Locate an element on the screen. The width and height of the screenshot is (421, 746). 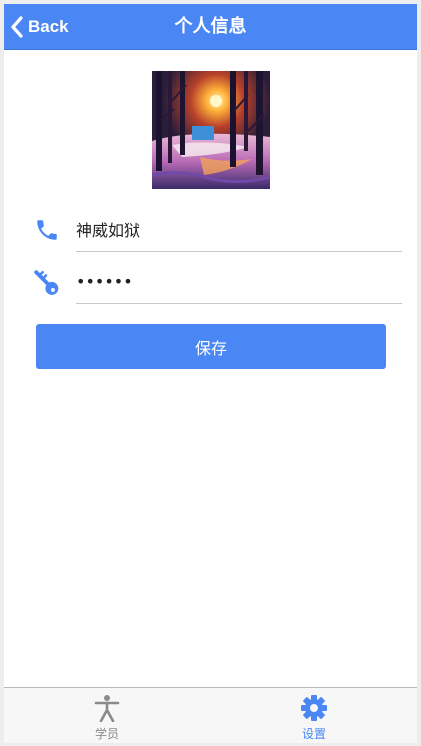
avatar is located at coordinates (211, 130).